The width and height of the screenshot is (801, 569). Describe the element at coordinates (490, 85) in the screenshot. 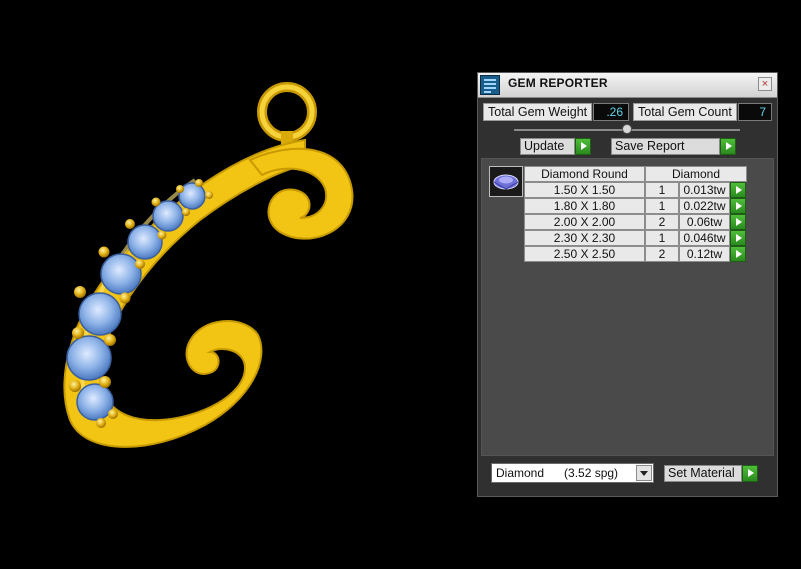

I see `gem-reporter-app-icon` at that location.